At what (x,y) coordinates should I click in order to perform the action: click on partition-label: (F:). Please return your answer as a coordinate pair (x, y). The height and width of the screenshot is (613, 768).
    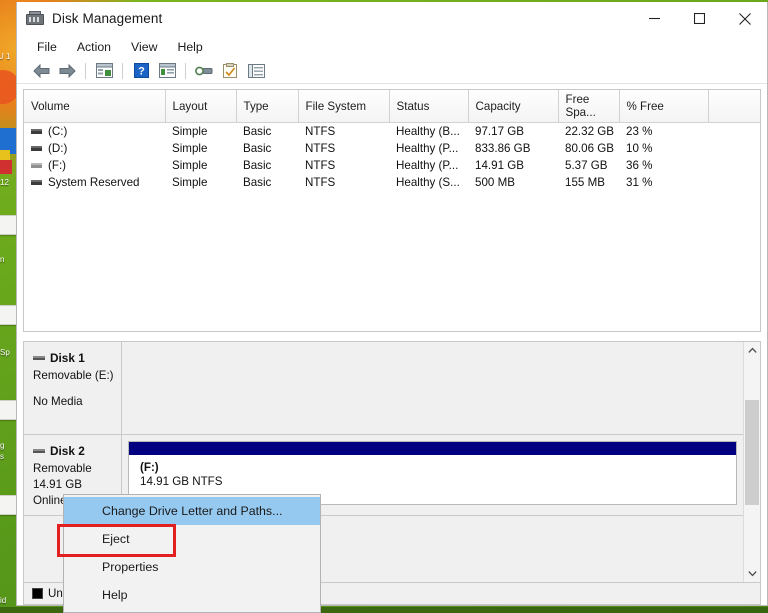
    Looking at the image, I should click on (149, 467).